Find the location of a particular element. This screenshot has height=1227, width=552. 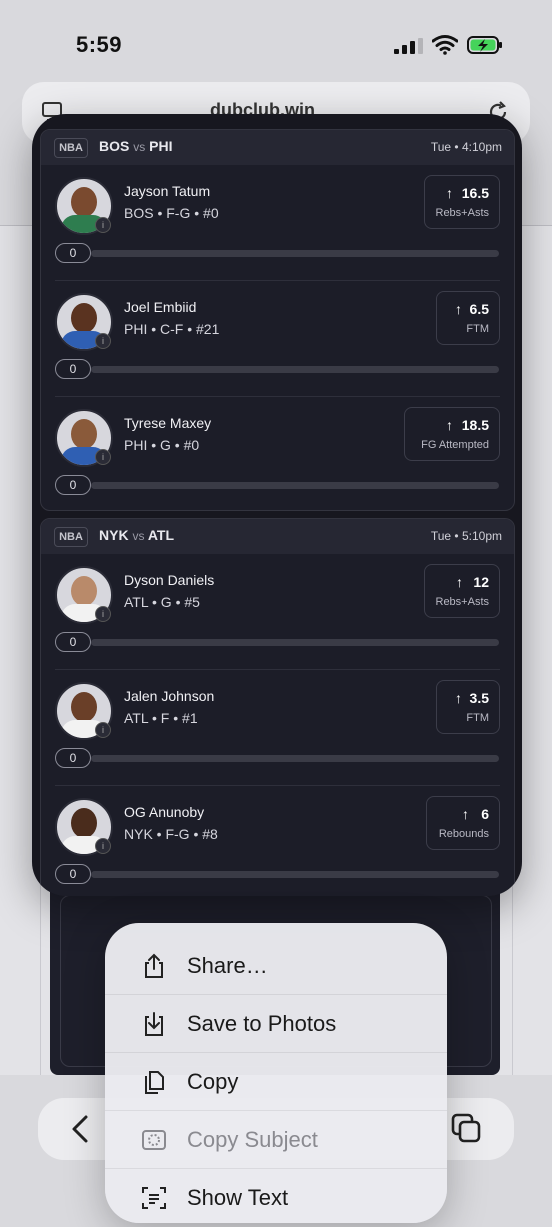

player-name: Jayson Tatum is located at coordinates (167, 191).